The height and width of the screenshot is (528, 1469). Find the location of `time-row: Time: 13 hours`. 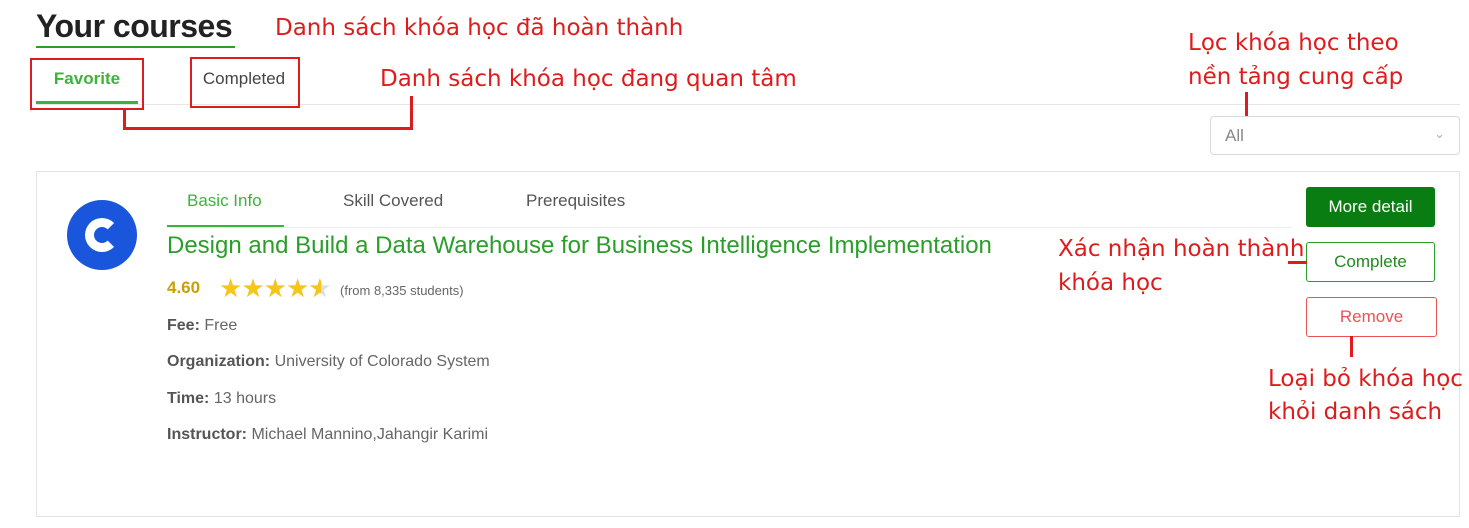

time-row: Time: 13 hours is located at coordinates (221, 399).